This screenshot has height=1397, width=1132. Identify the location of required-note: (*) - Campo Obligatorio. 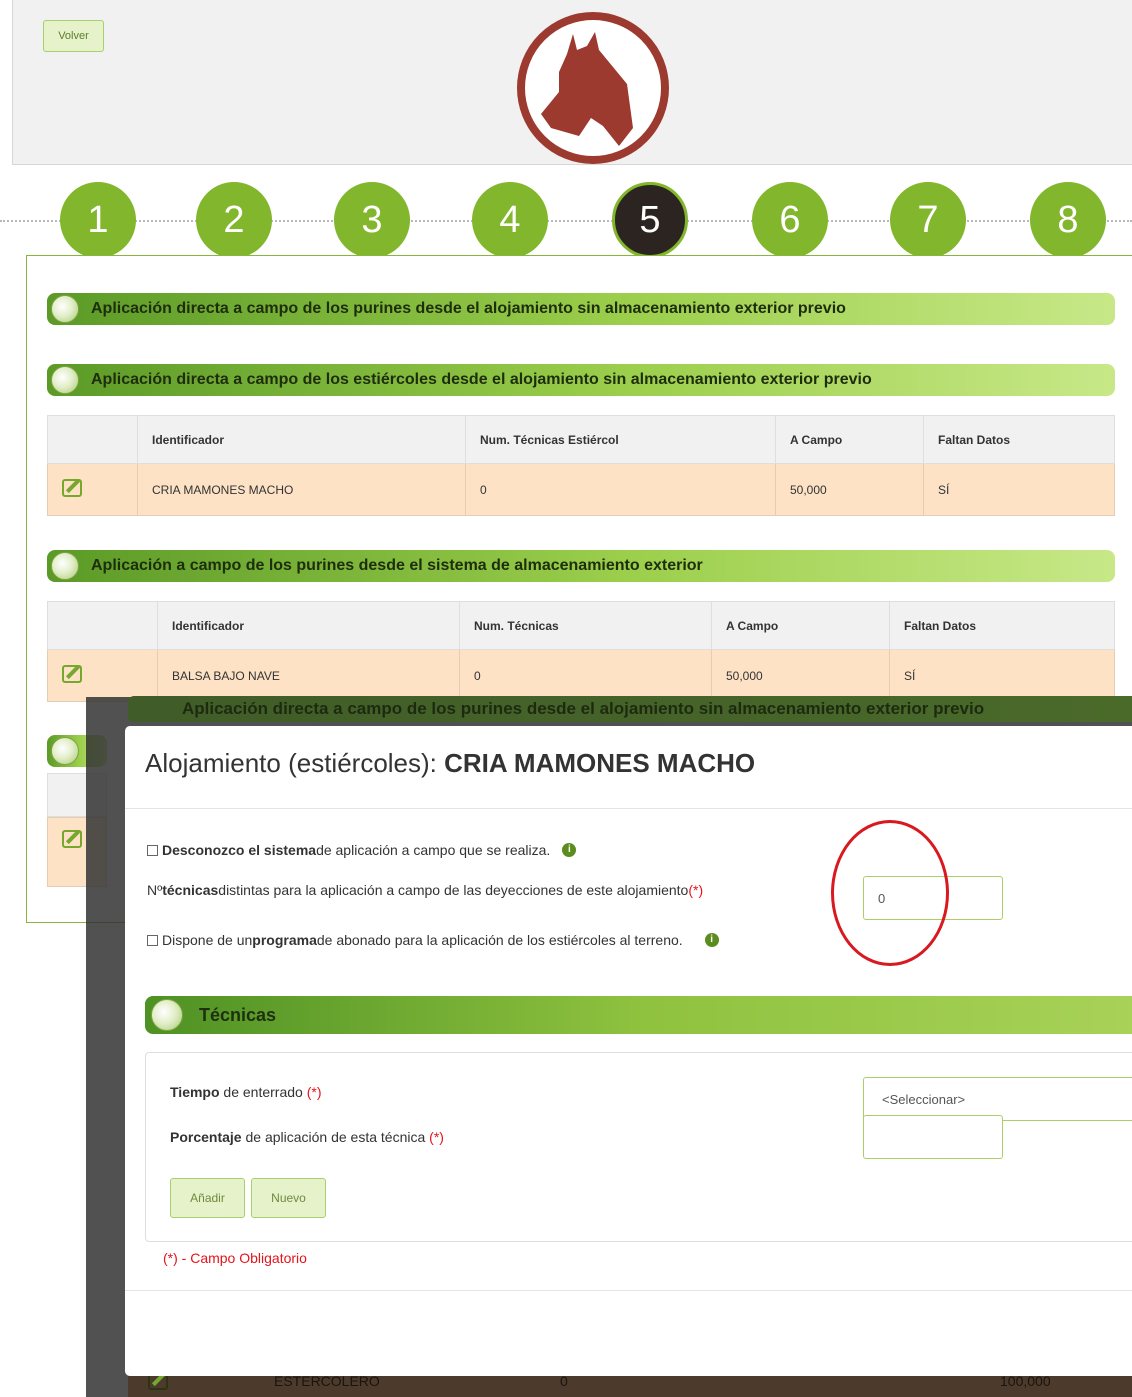
(235, 1258).